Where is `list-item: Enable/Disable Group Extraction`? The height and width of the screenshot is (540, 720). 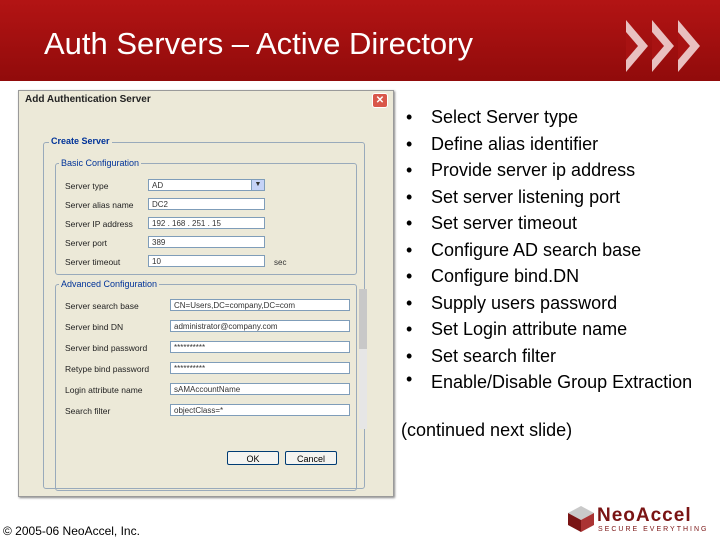 list-item: Enable/Disable Group Extraction is located at coordinates (556, 381).